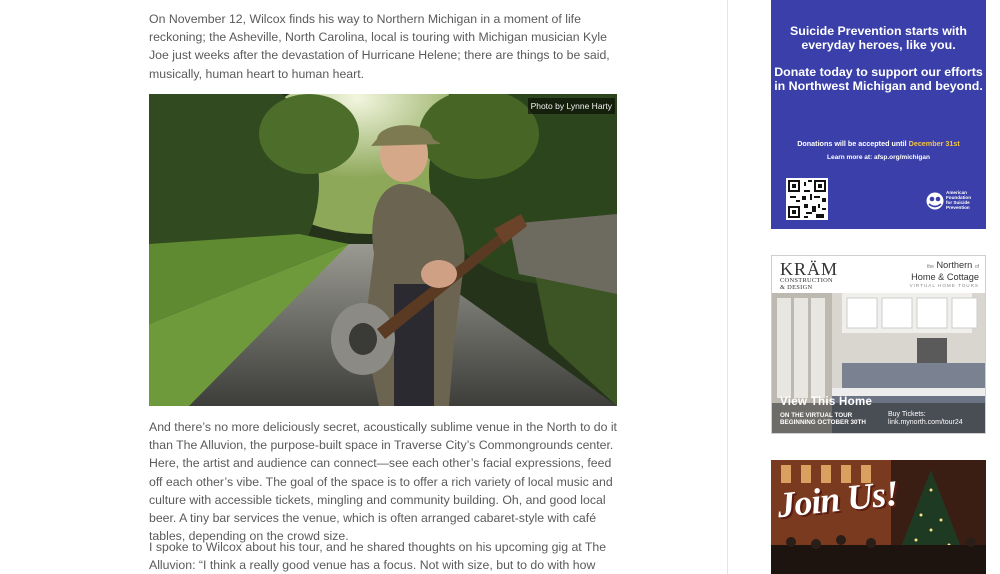 Image resolution: width=1000 pixels, height=574 pixels. I want to click on photo-credit: Photo by Lynne Harty, so click(571, 106).